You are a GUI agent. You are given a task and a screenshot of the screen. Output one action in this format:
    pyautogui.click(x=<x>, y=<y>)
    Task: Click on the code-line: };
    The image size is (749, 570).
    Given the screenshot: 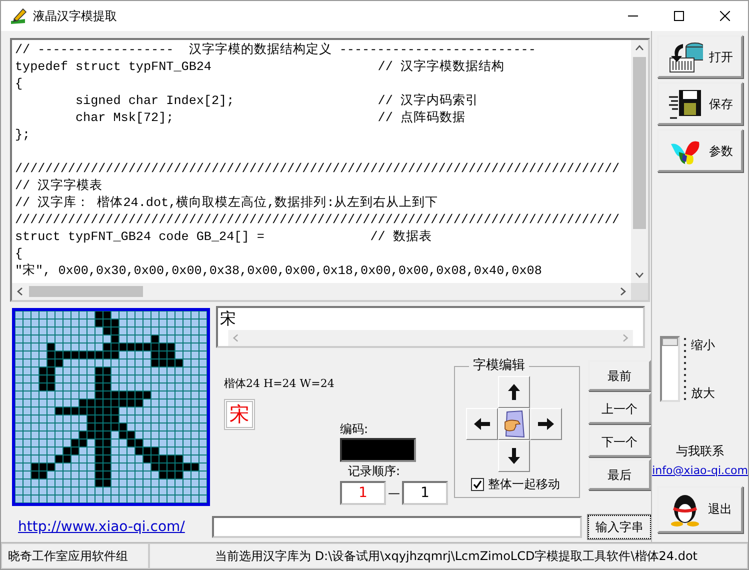 What is the action you would take?
    pyautogui.click(x=22, y=135)
    